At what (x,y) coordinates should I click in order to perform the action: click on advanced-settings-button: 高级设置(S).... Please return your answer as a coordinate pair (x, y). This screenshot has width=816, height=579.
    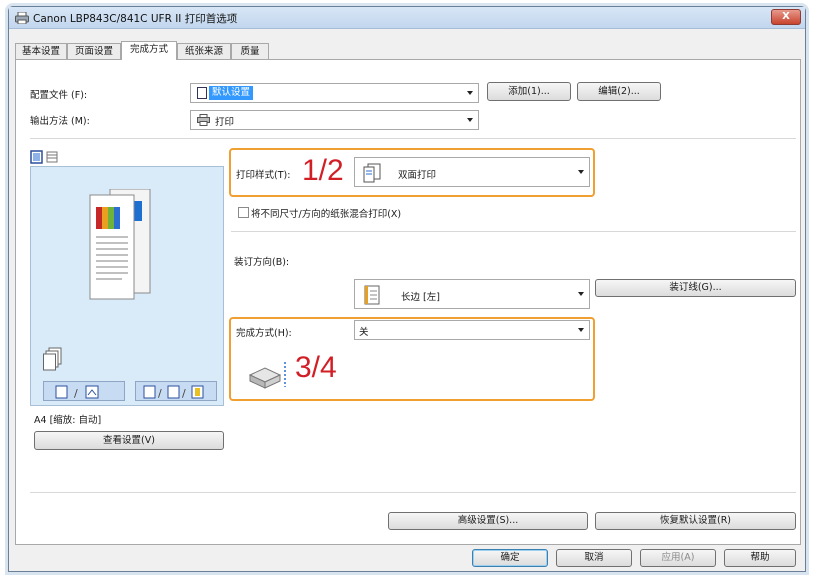
    Looking at the image, I should click on (488, 521).